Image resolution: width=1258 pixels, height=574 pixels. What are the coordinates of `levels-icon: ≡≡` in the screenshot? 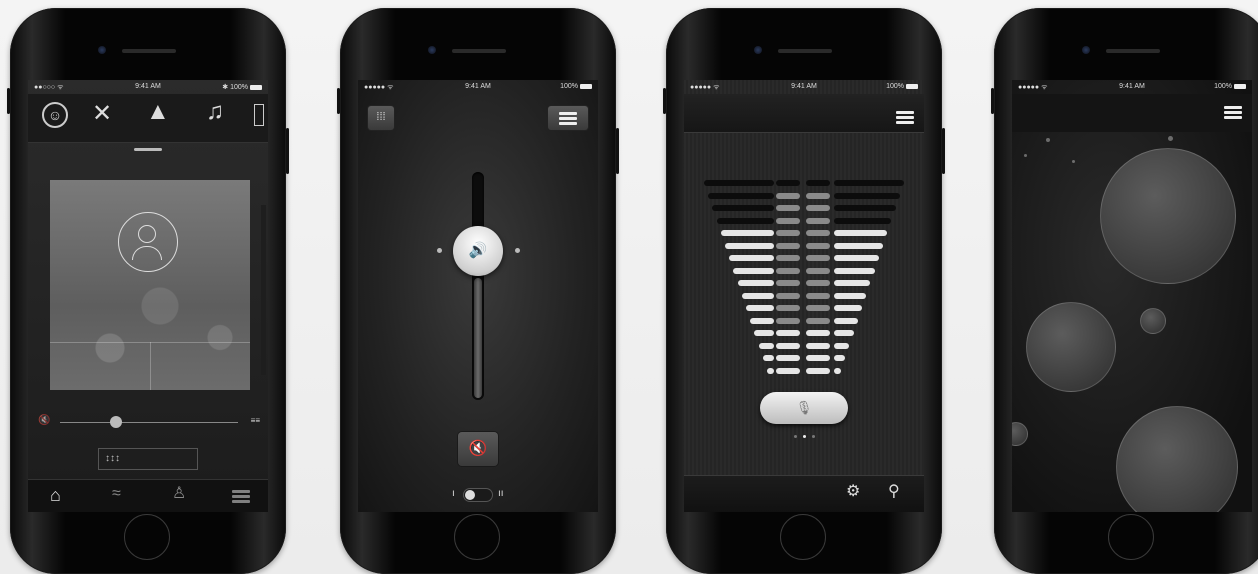 It's located at (255, 420).